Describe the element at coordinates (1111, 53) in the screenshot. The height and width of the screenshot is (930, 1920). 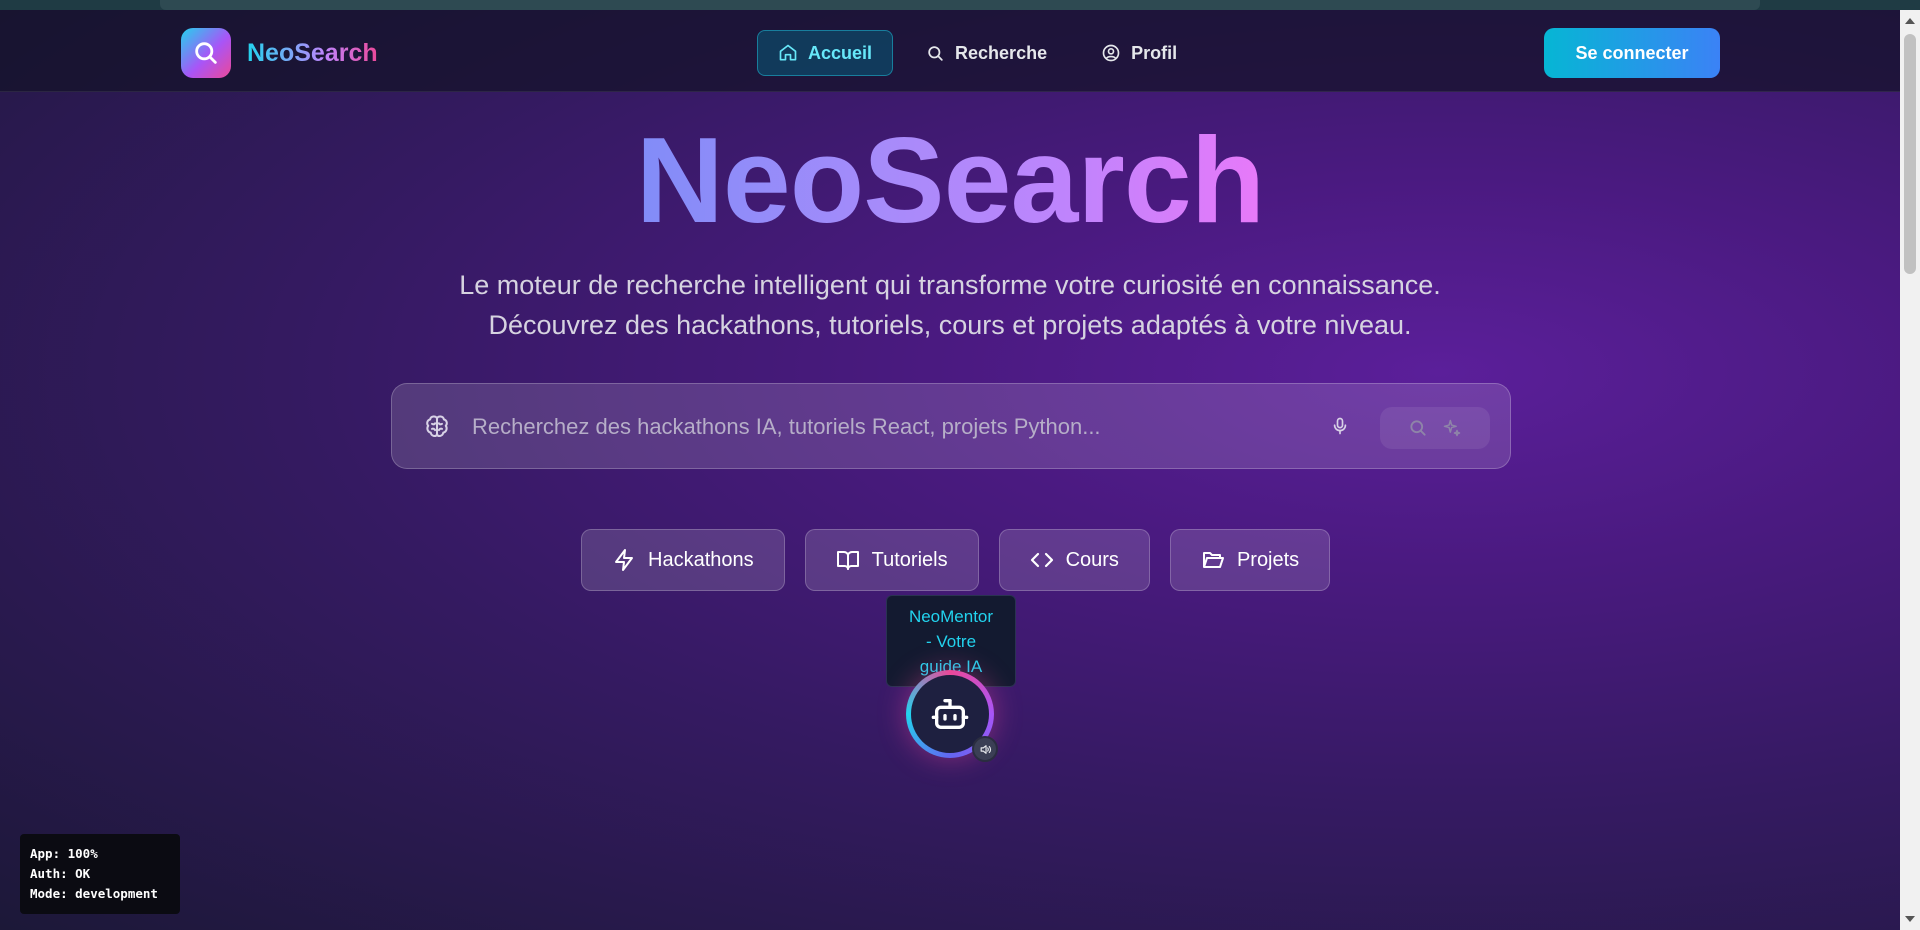
I see `user-circle-icon` at that location.